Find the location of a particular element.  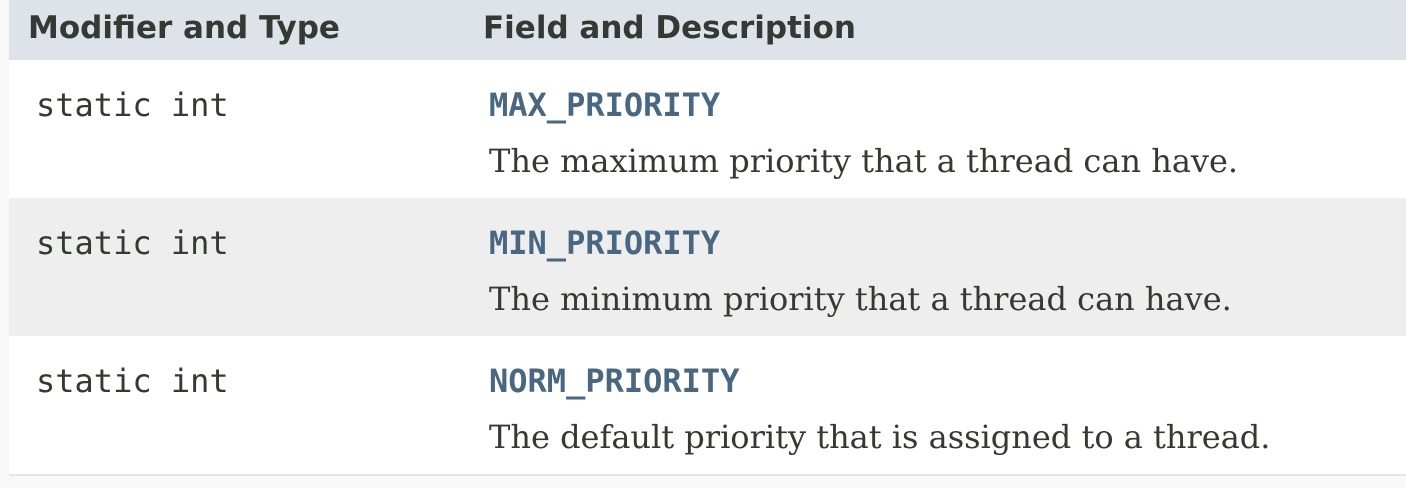

field-link-min-priority: MIN_PRIORITY is located at coordinates (604, 243).